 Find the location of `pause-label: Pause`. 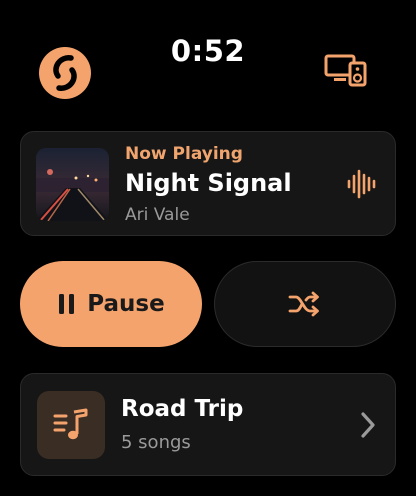

pause-label: Pause is located at coordinates (126, 304).